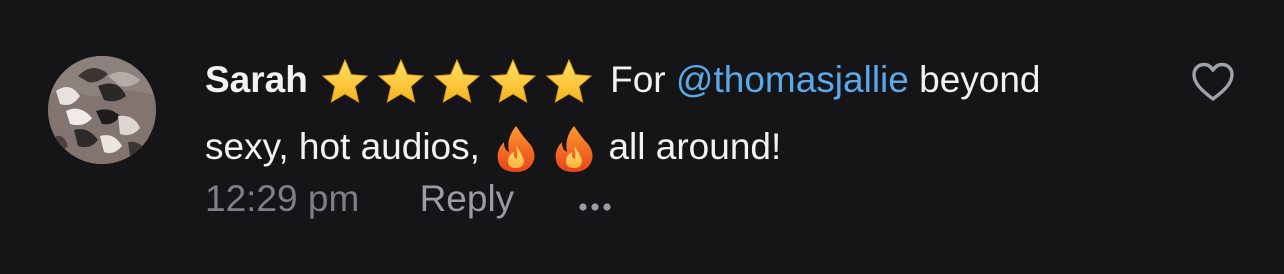 The height and width of the screenshot is (274, 1284). I want to click on avatar-image, so click(102, 110).